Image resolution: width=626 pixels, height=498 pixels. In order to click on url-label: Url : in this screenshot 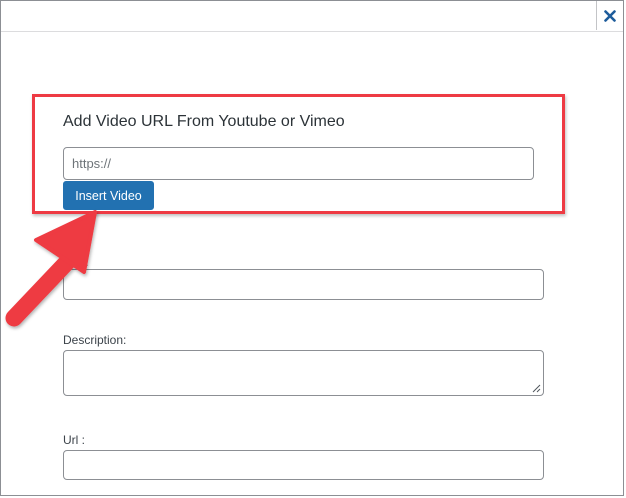, I will do `click(74, 440)`.